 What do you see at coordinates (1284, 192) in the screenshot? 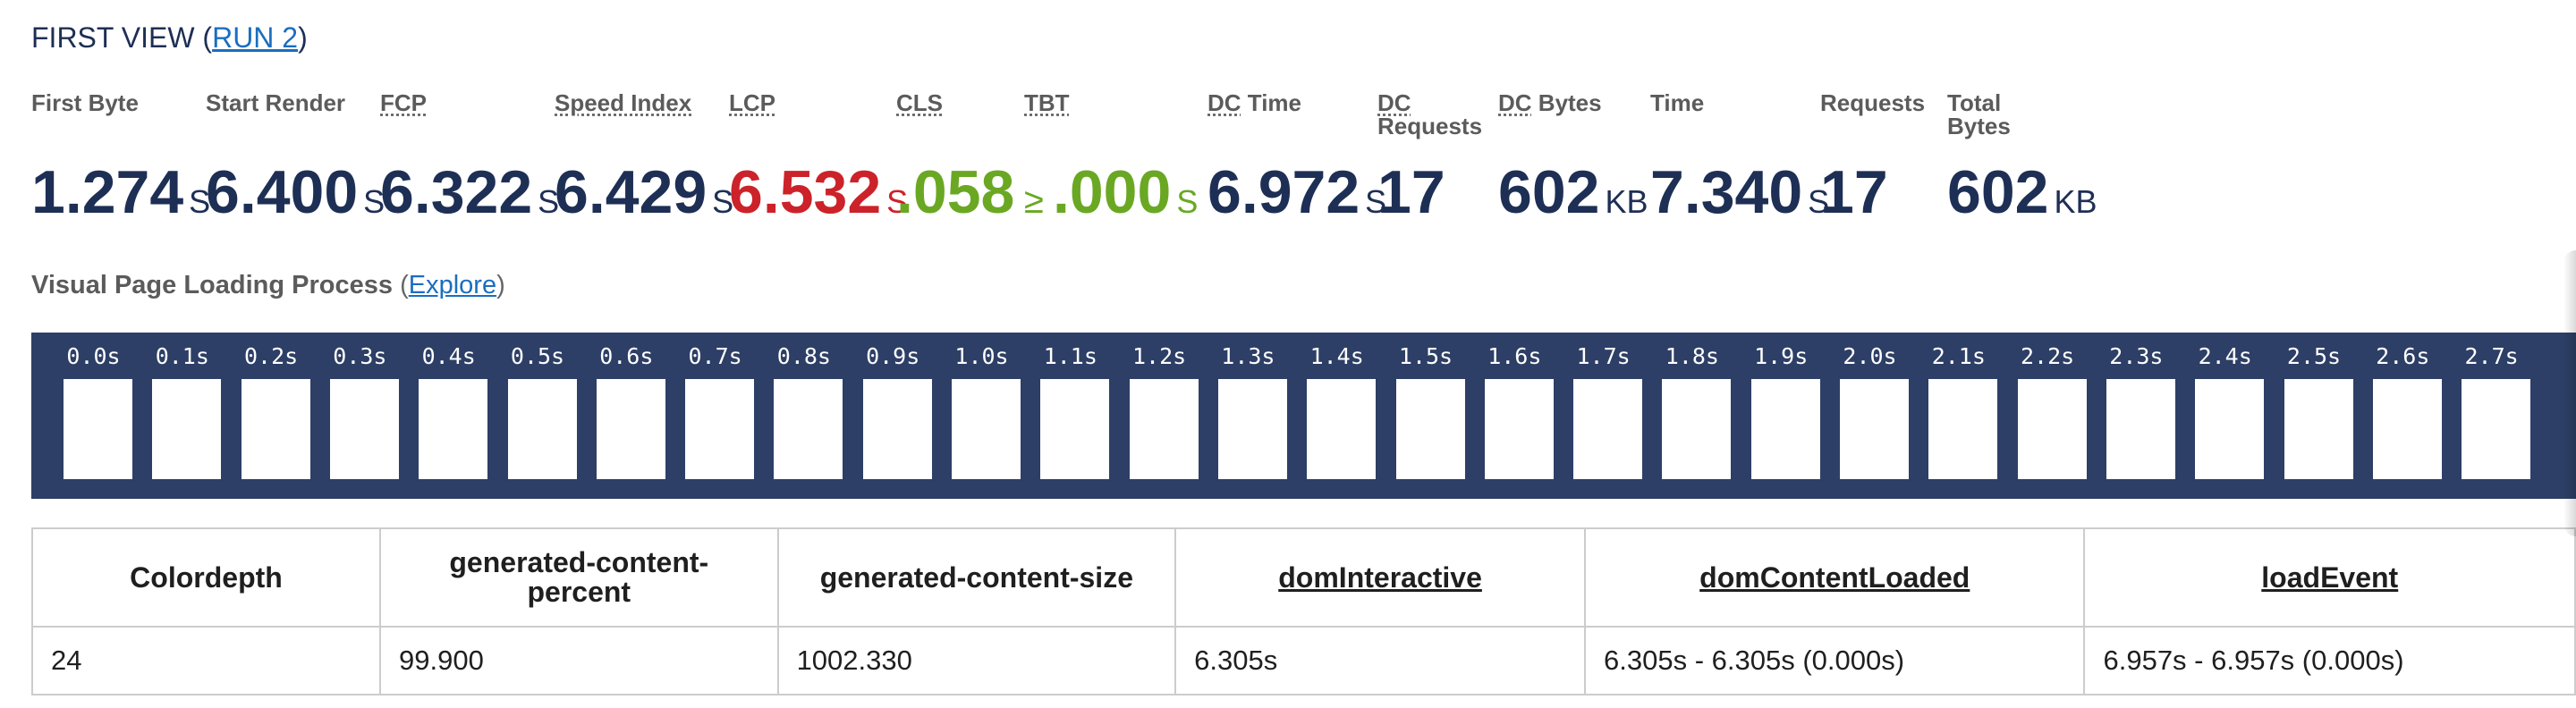
I see `metric-number: 6.972` at bounding box center [1284, 192].